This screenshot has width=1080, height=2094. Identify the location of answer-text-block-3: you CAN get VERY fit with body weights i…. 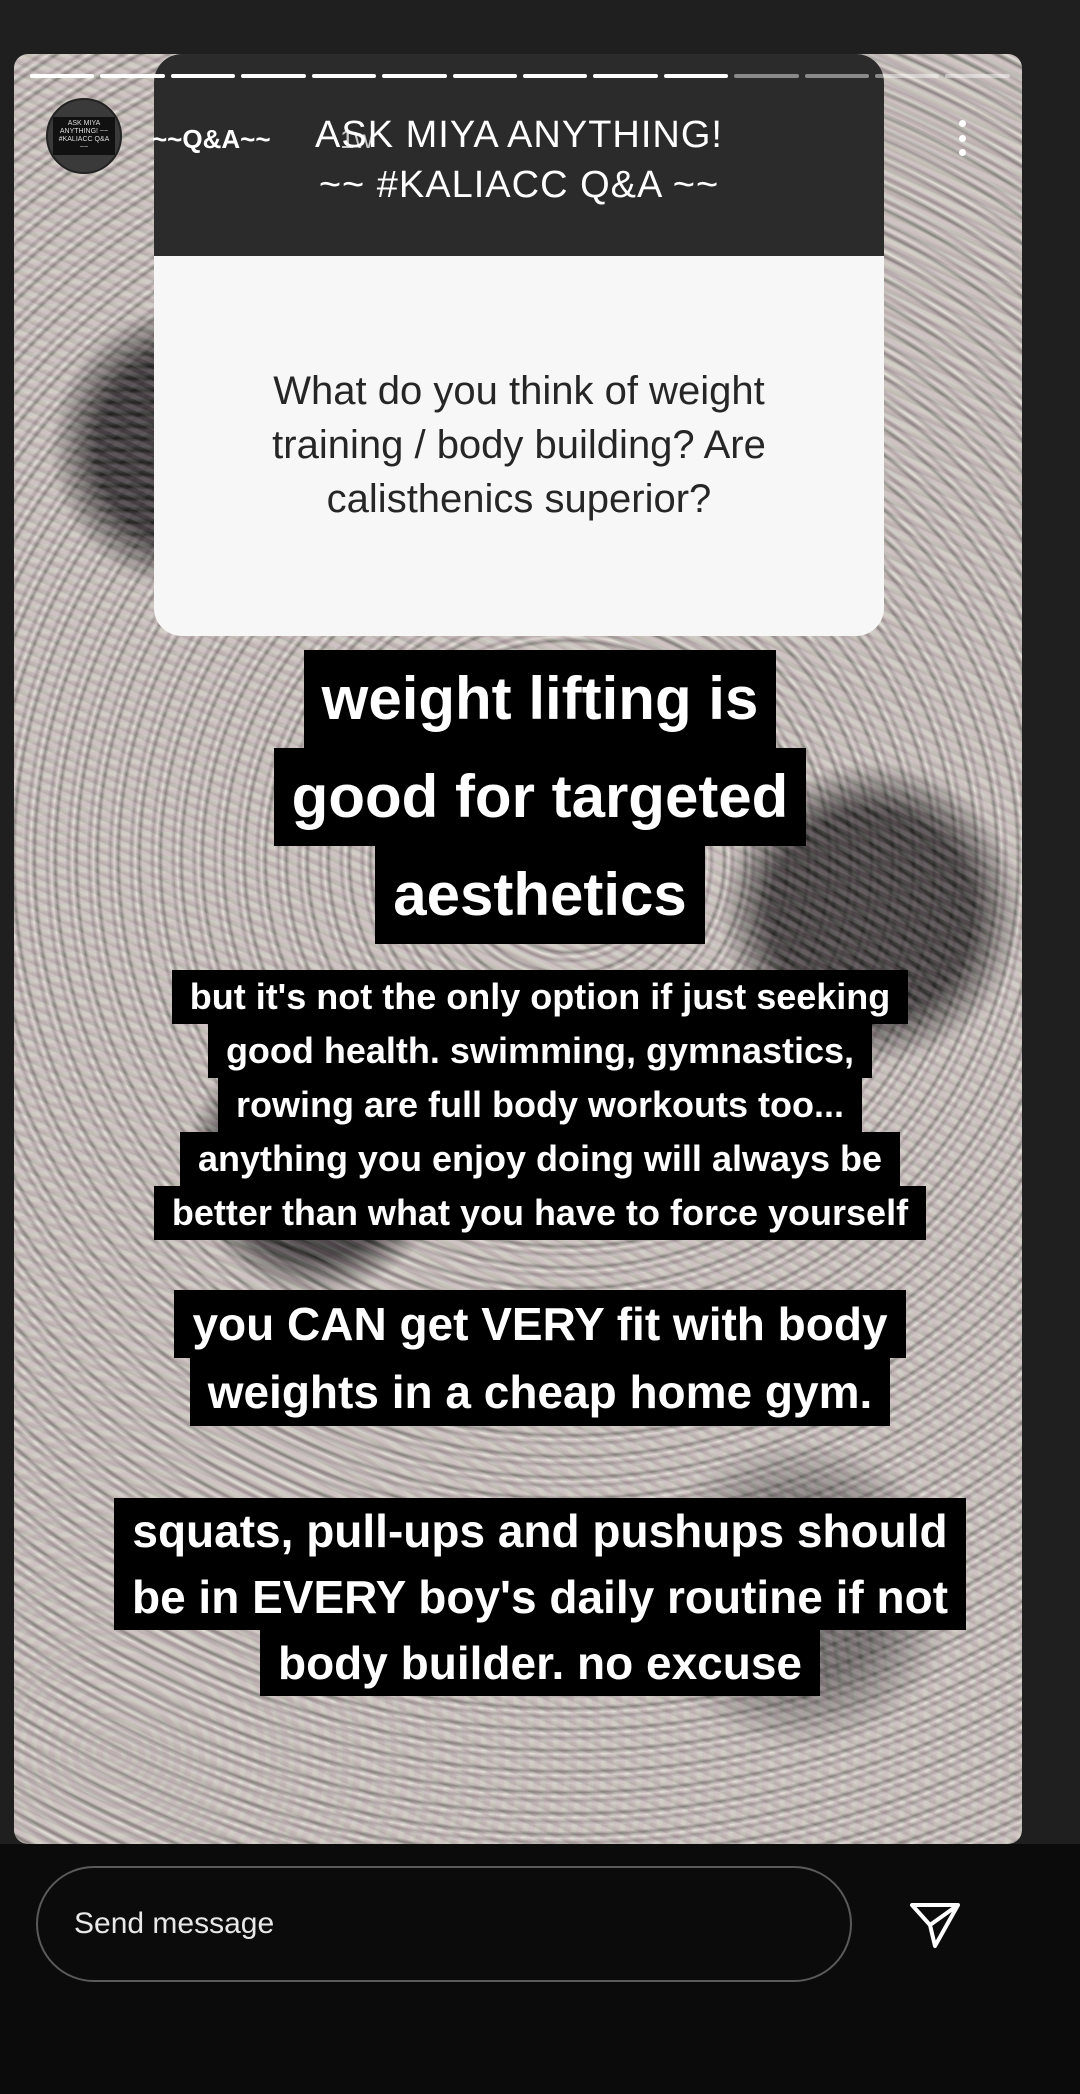
(540, 1358).